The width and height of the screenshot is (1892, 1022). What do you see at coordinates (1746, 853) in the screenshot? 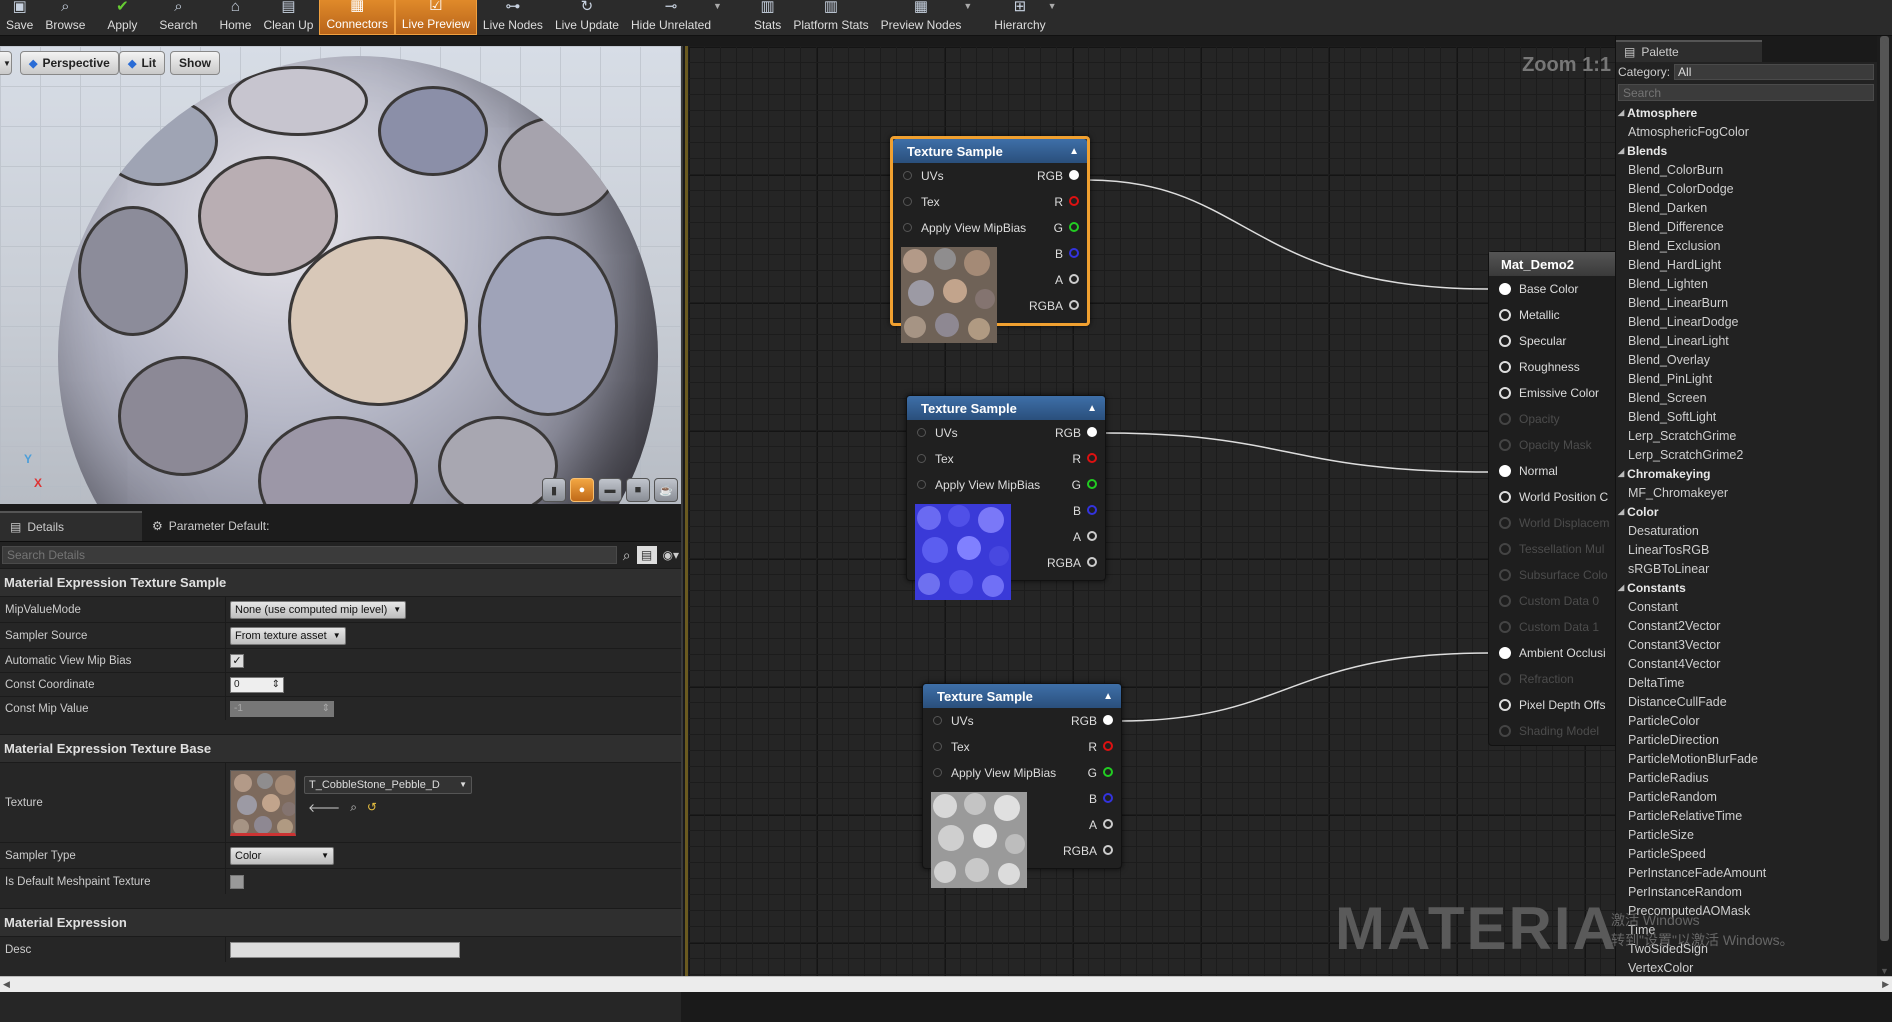
I see `palette-item: ParticleSpeed` at bounding box center [1746, 853].